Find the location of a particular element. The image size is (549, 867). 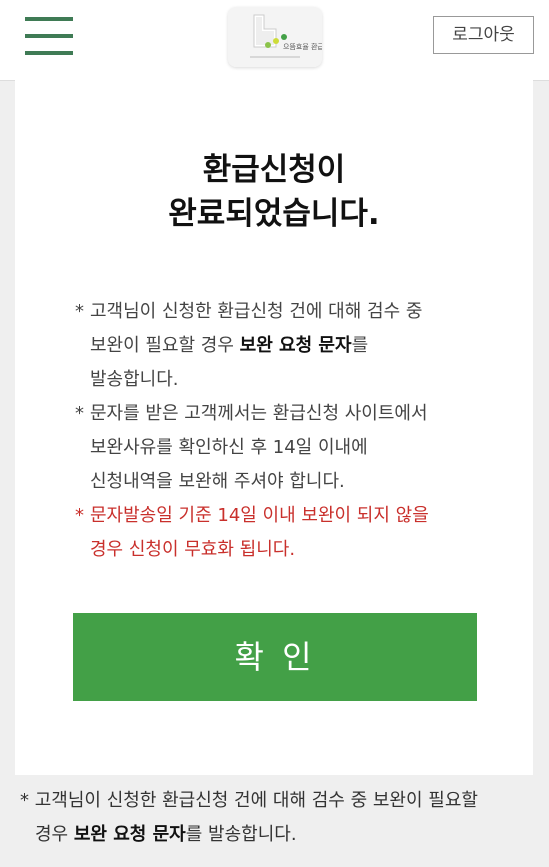

notice-line: 보완이 필요할 경우 보완 요청 문자를 is located at coordinates (229, 345).